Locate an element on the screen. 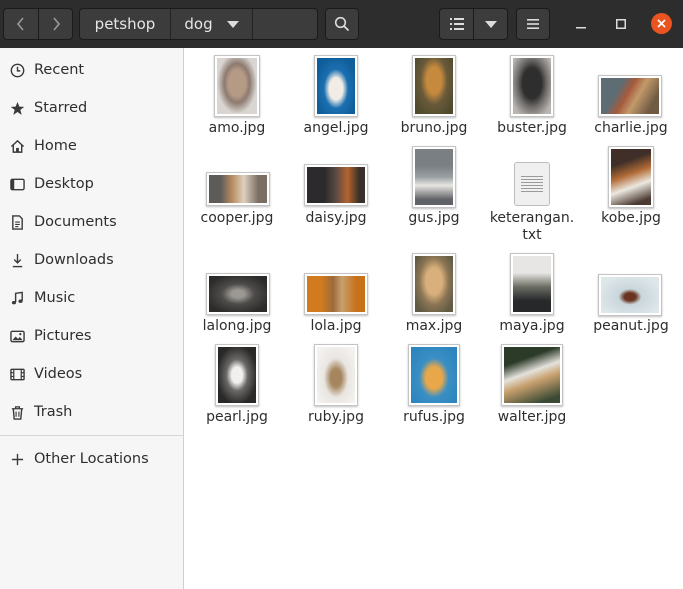 The height and width of the screenshot is (589, 683). file-name: lola.jpg is located at coordinates (336, 326).